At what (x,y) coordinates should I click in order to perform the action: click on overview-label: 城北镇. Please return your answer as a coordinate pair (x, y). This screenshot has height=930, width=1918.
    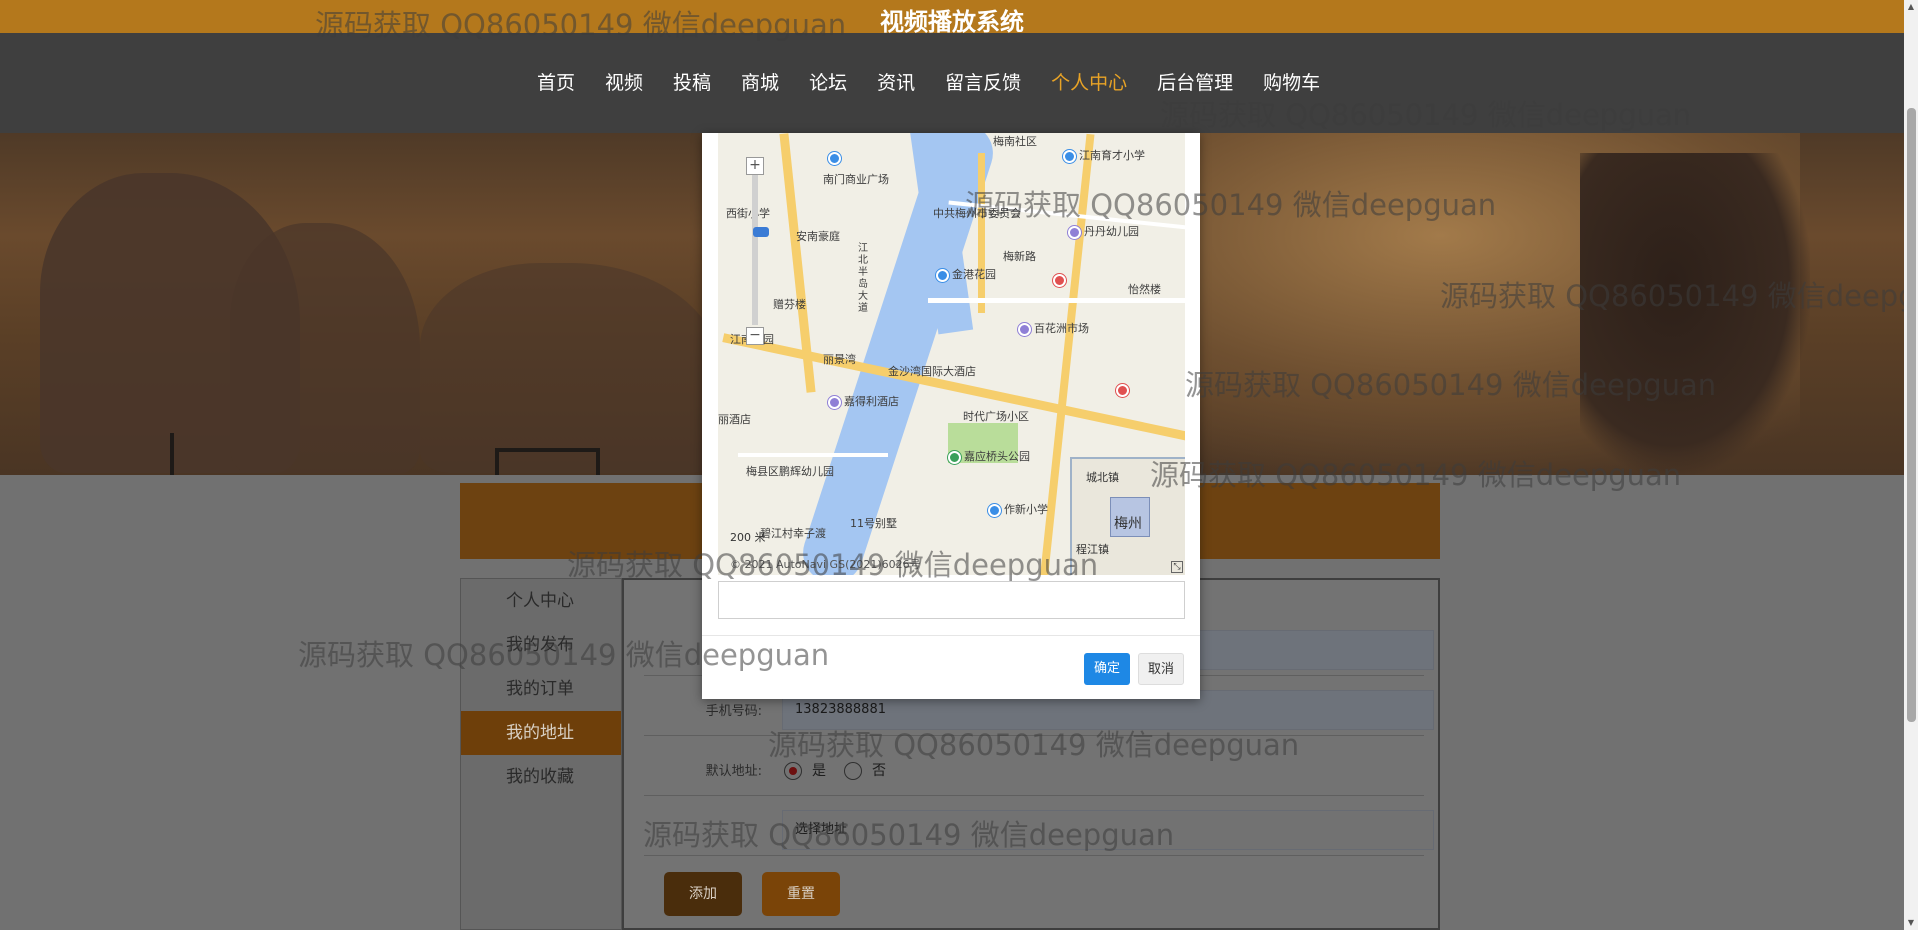
    Looking at the image, I should click on (1102, 477).